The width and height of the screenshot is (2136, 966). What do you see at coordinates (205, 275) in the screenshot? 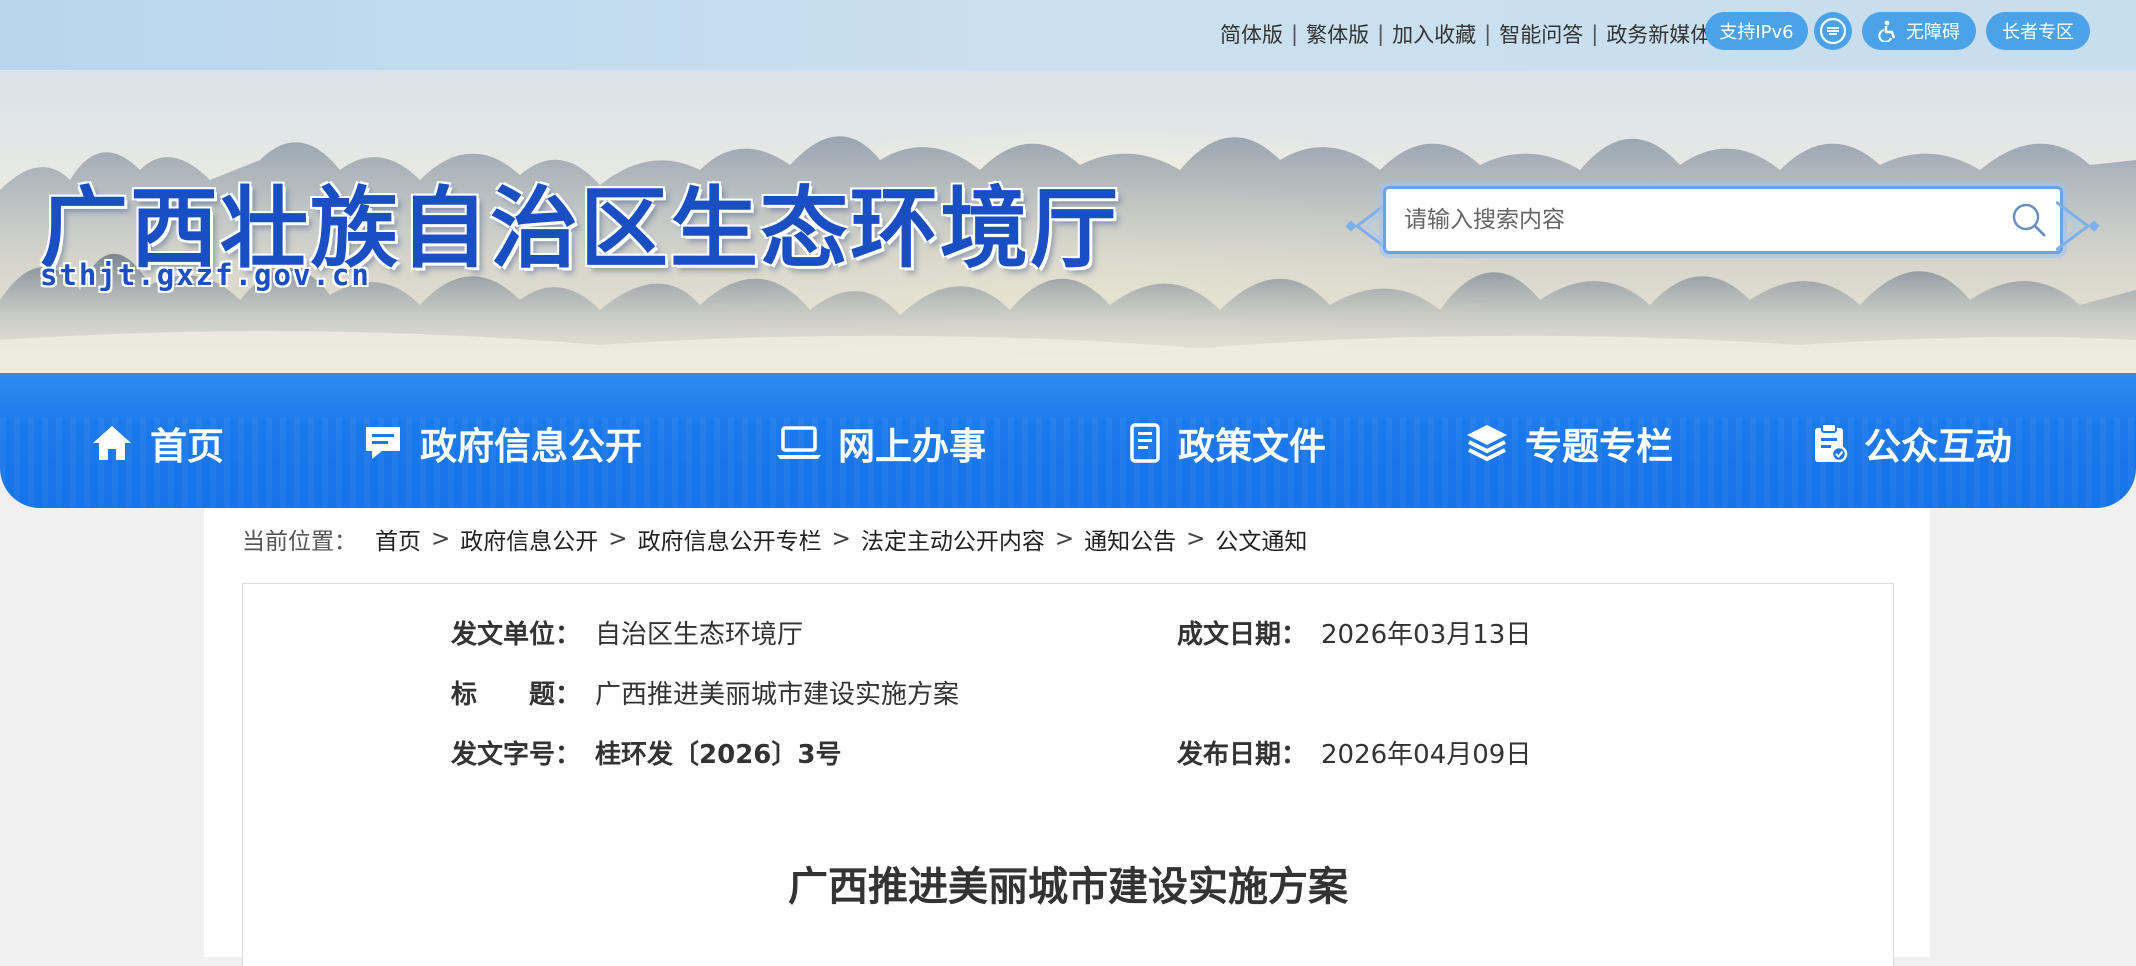
I see `site-domain: sthjt.gxzf.gov.cn` at bounding box center [205, 275].